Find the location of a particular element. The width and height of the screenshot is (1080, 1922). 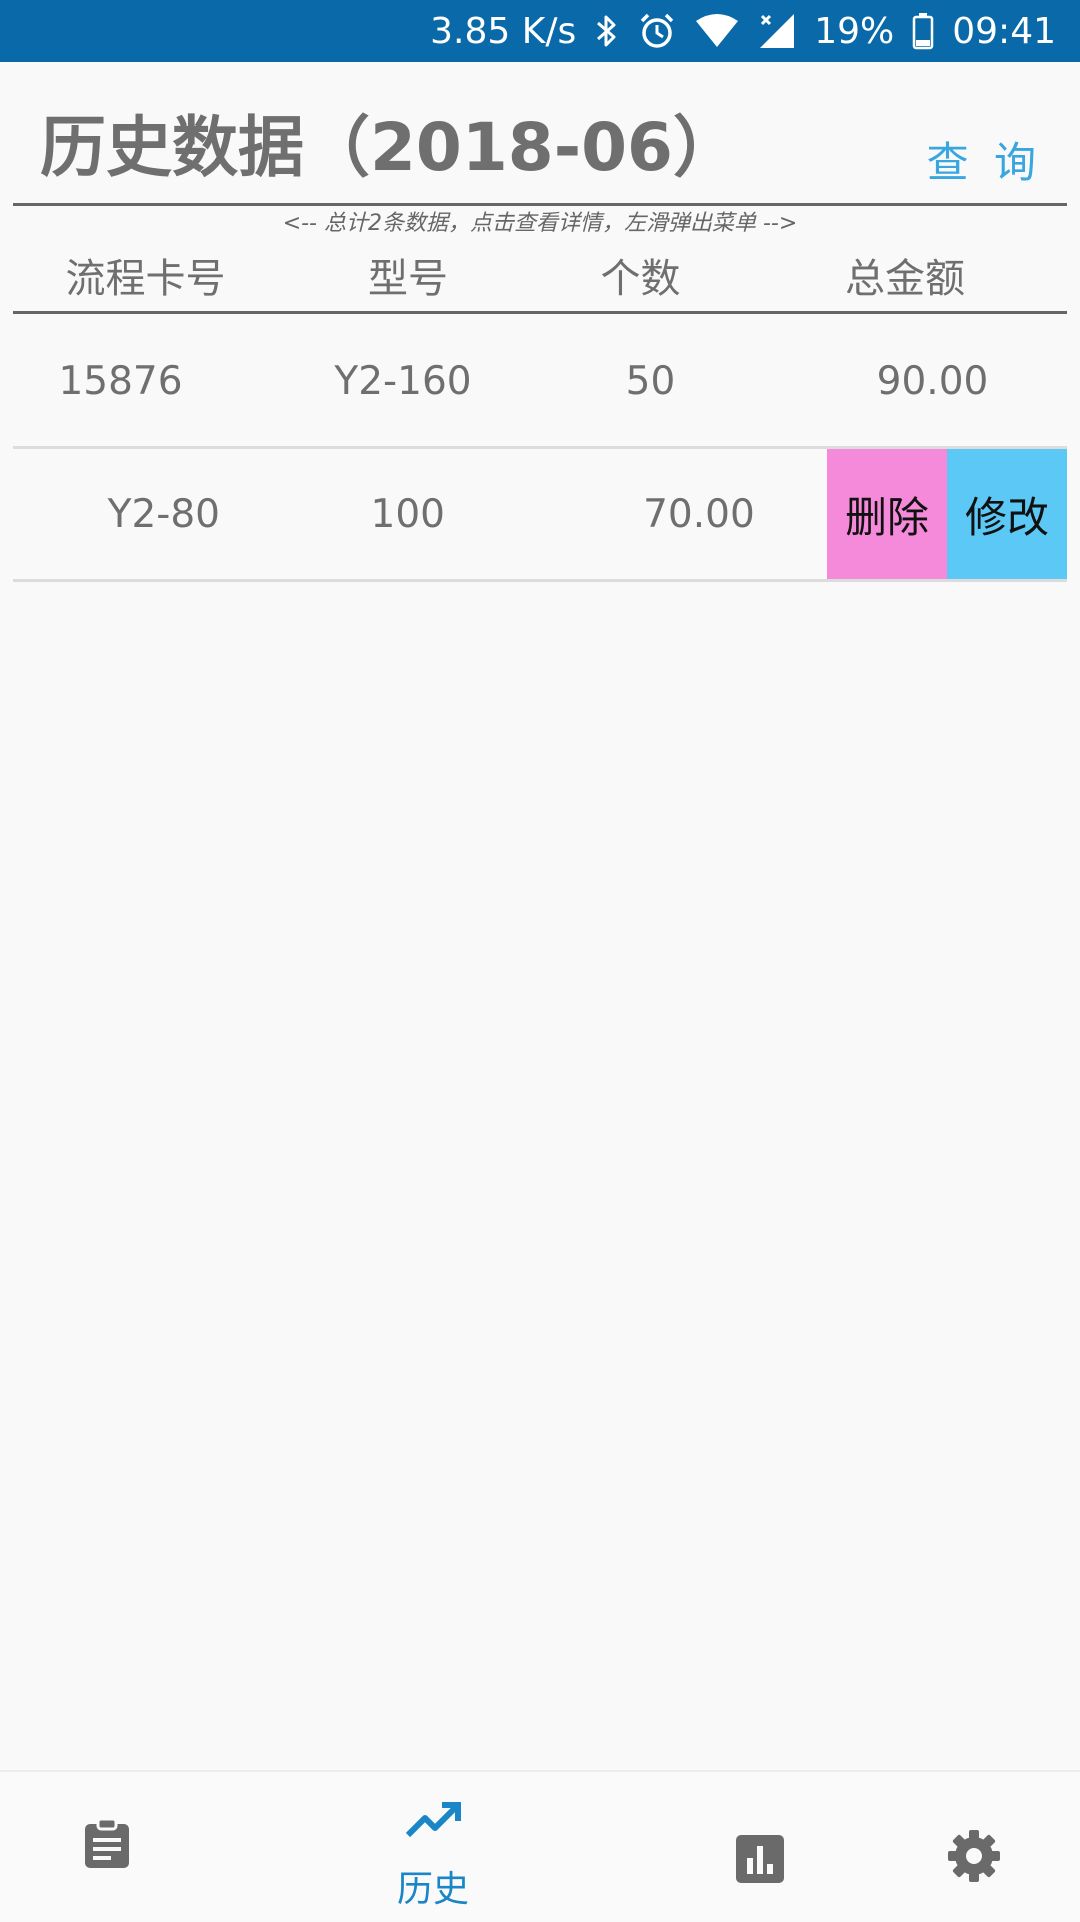

query-button: 查 询 is located at coordinates (984, 163).